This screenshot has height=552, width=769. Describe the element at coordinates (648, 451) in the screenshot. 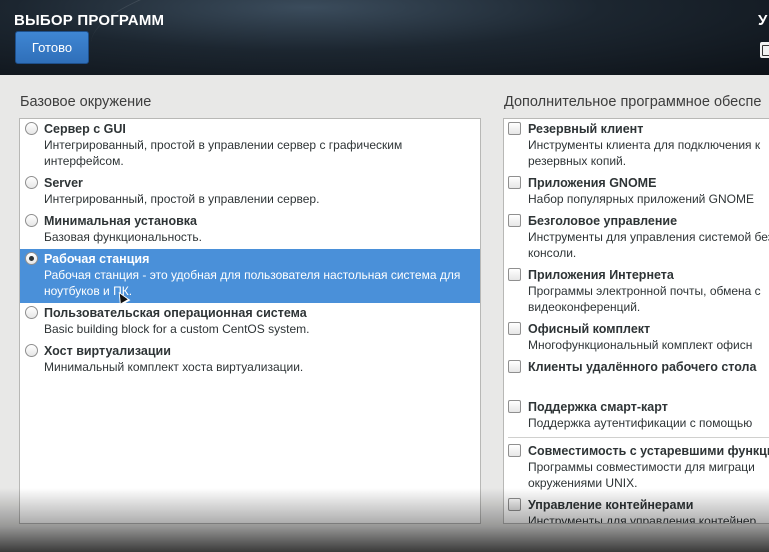

I see `addon-name: Совместимость с устаревшими функци` at that location.